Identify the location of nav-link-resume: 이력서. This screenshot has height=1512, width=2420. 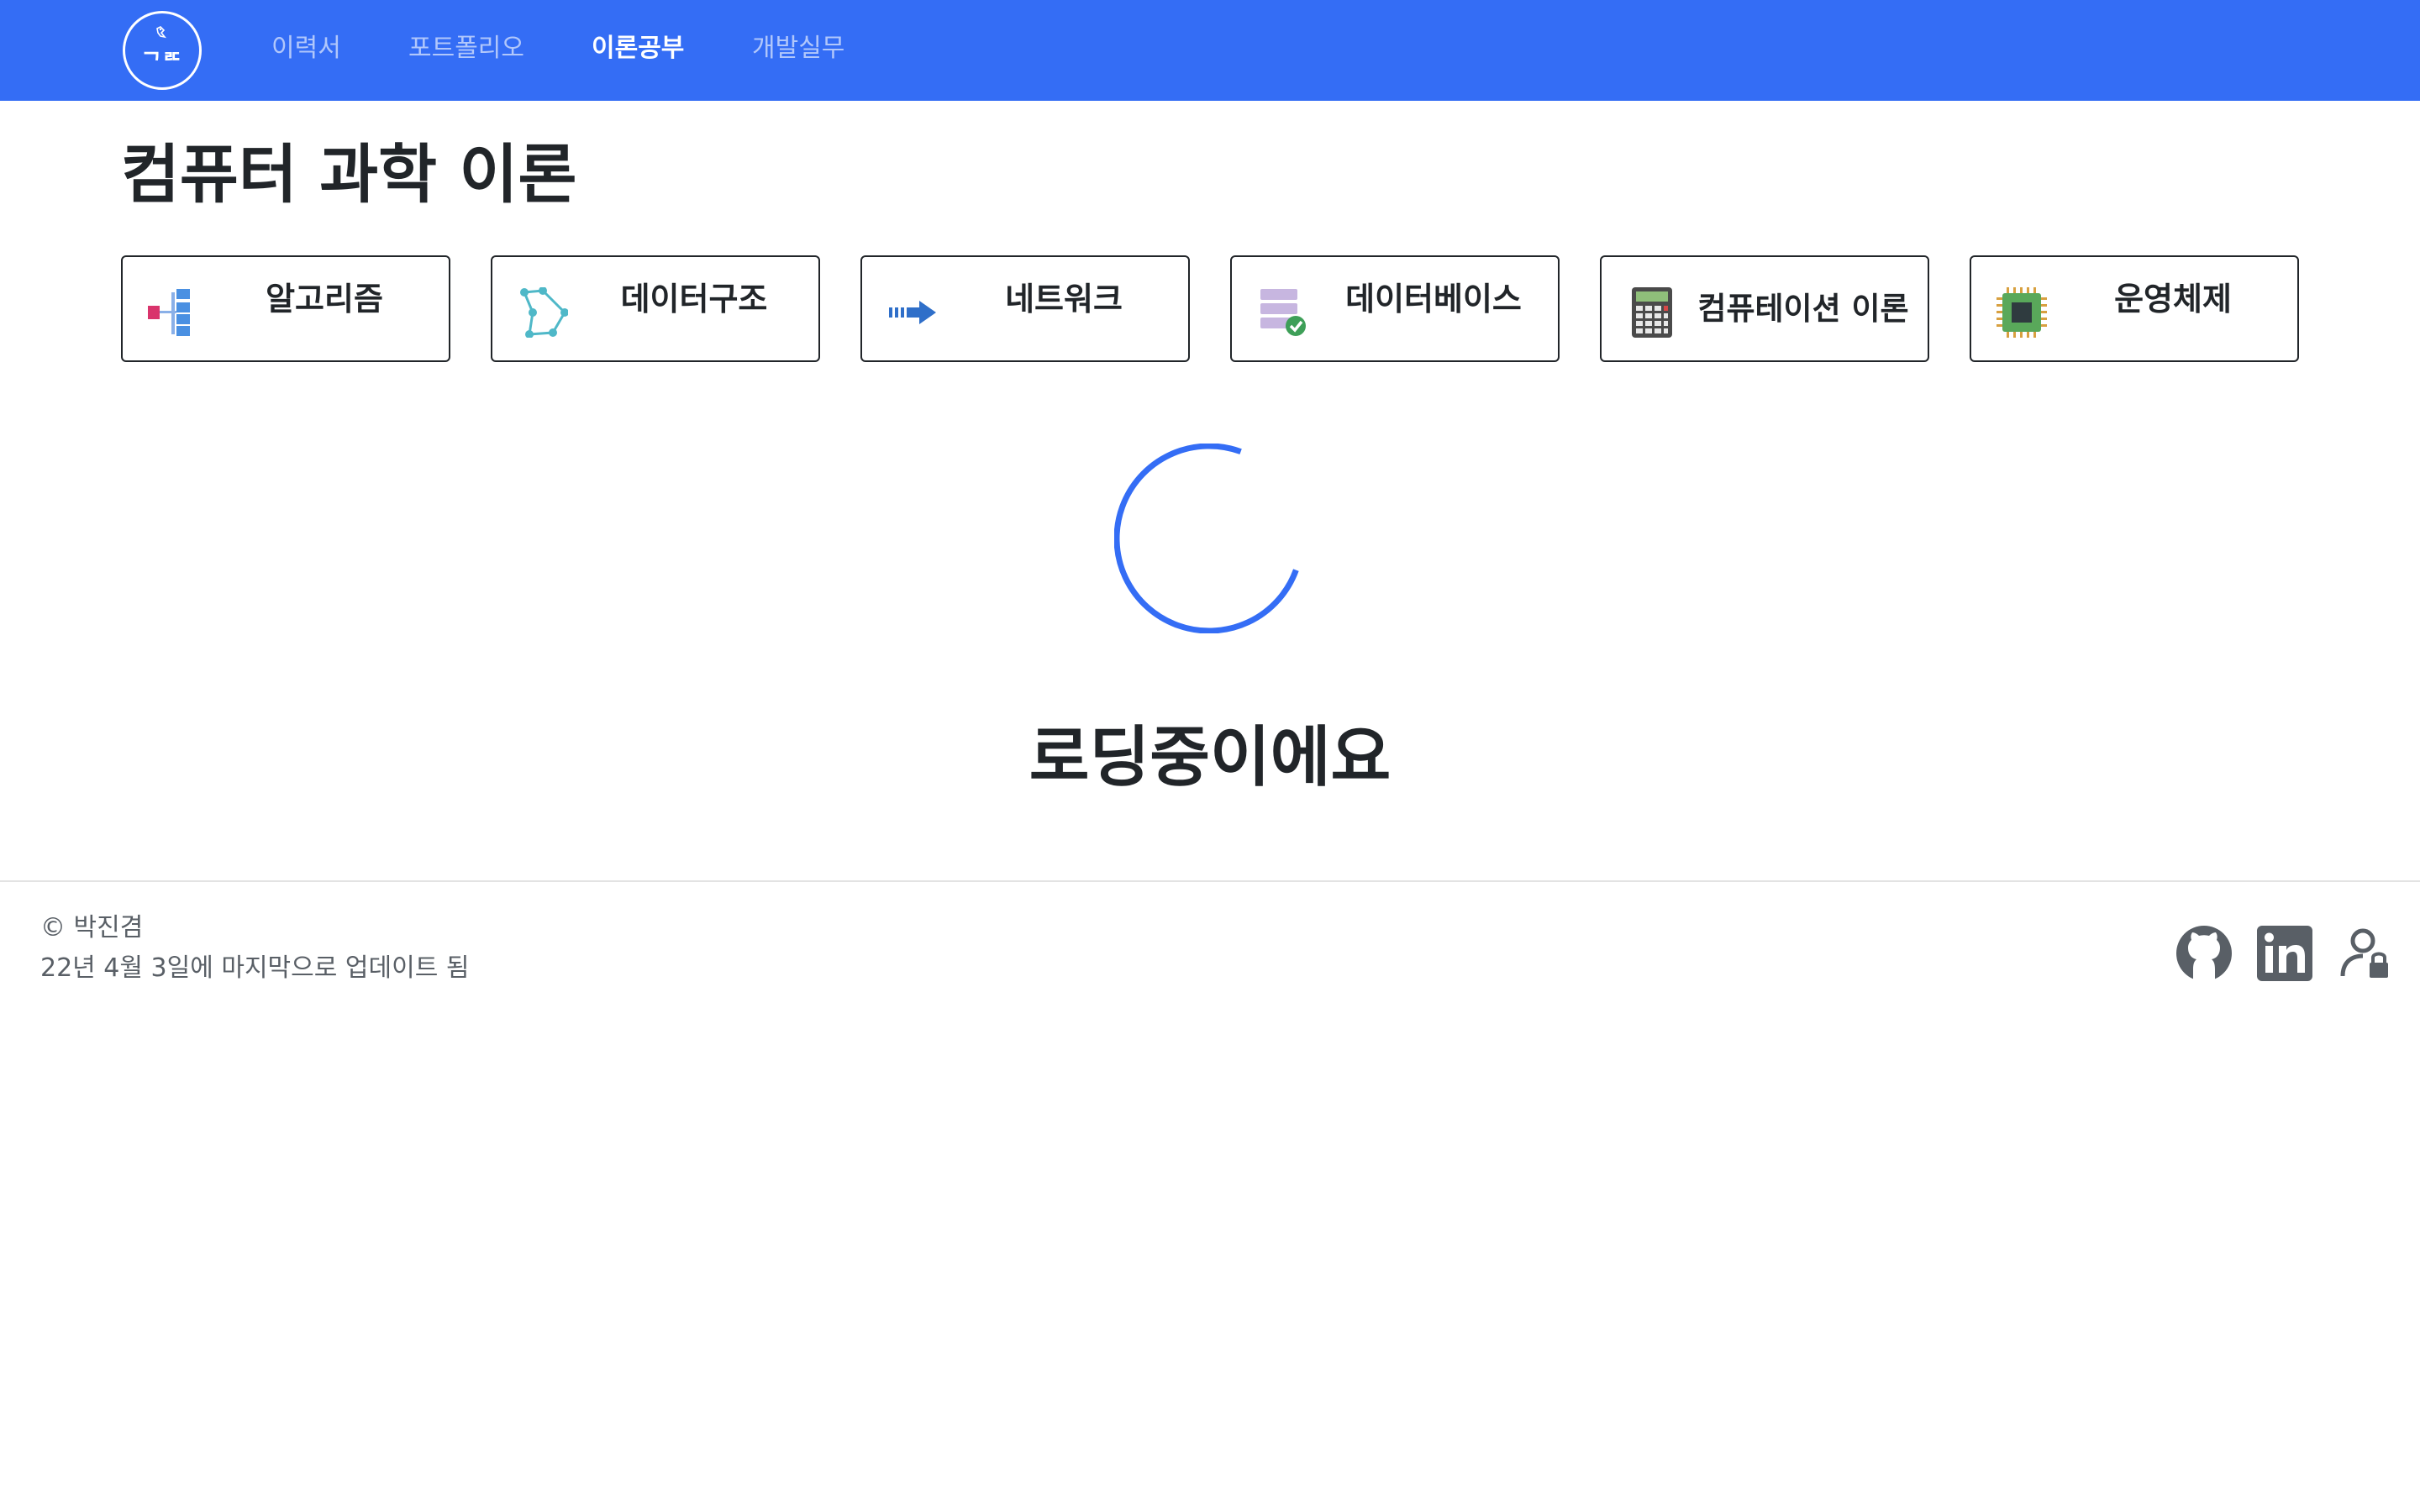
(306, 48).